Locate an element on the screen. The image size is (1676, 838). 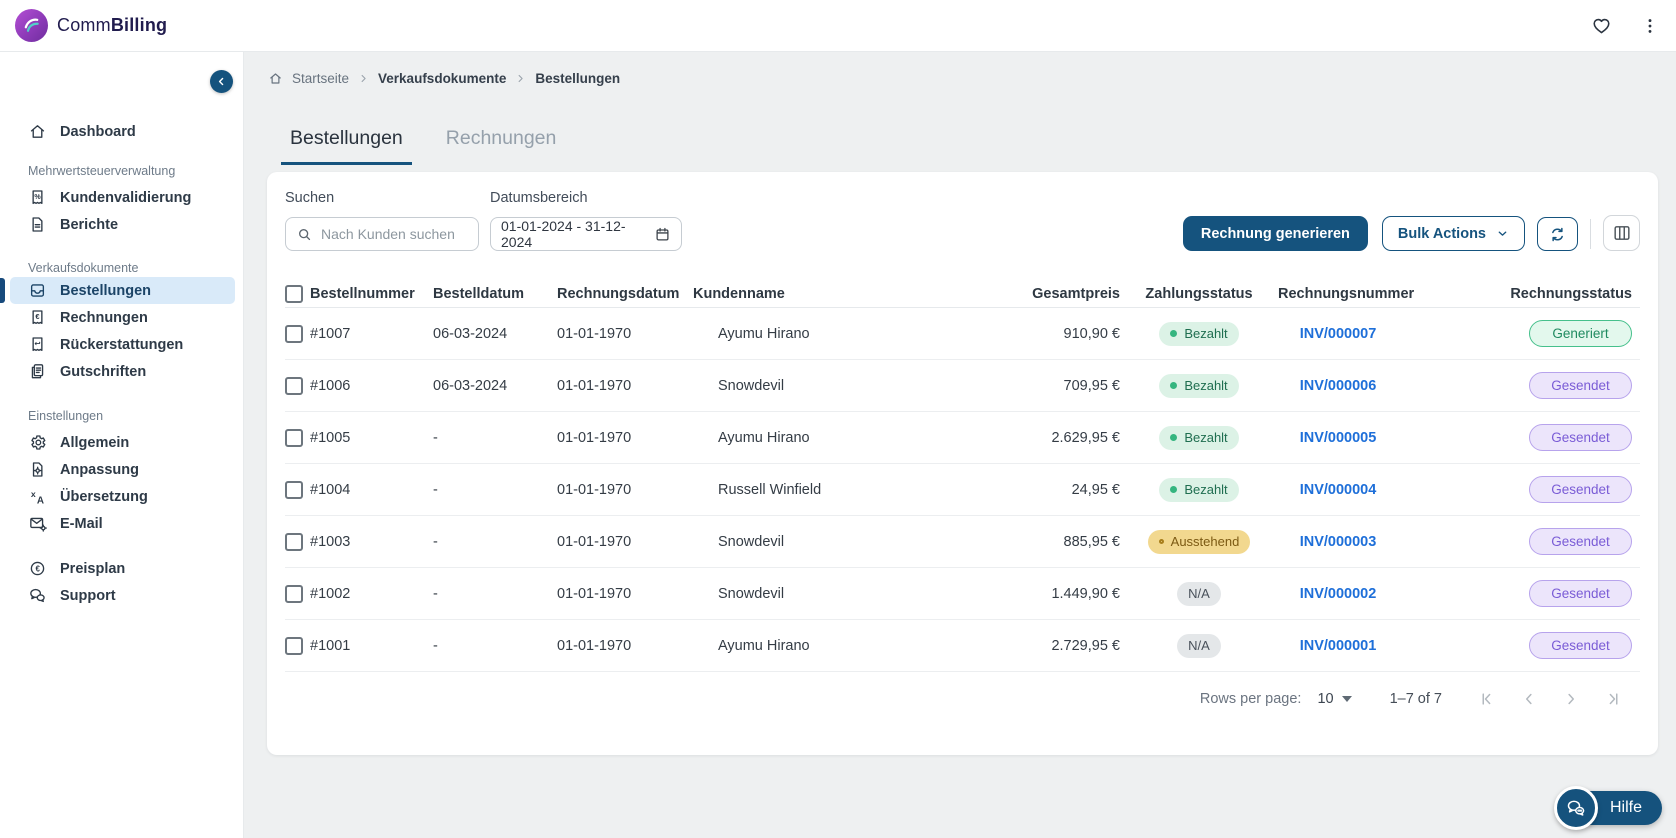
sidebar-item-label: Dashboard is located at coordinates (98, 131).